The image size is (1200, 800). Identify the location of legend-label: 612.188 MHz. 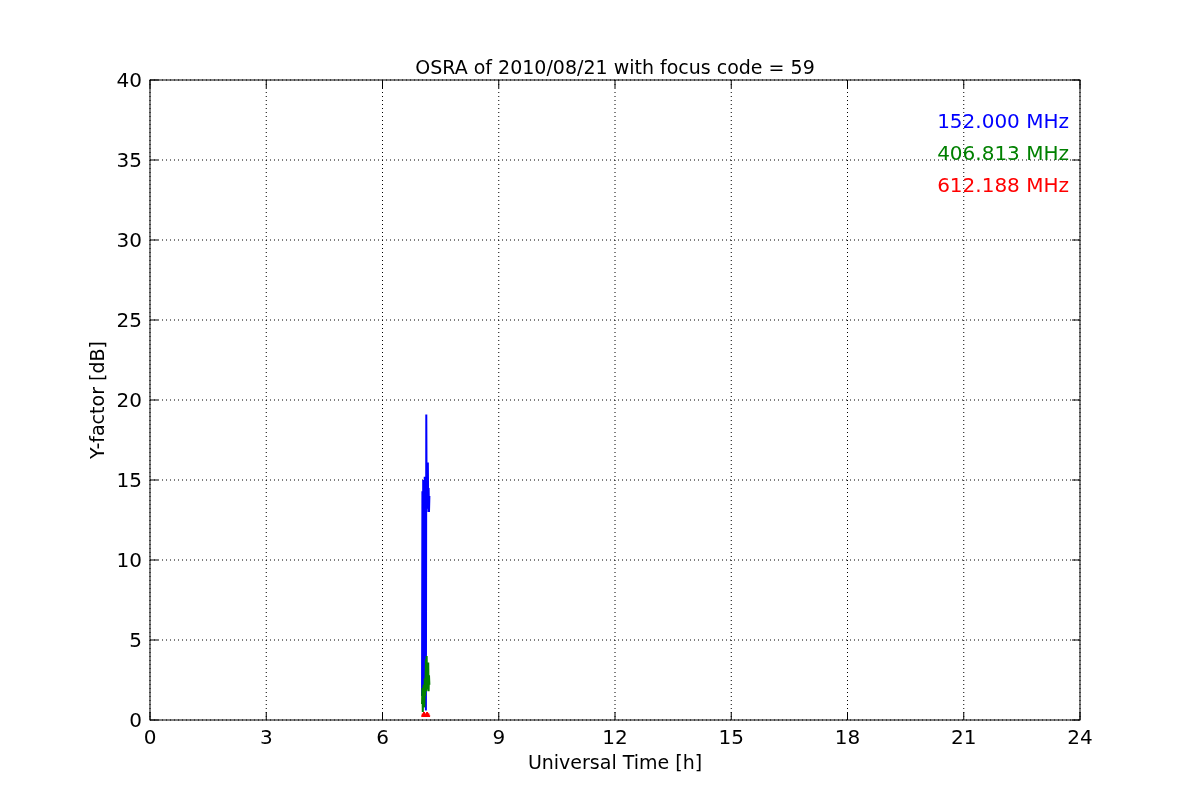
(1003, 185).